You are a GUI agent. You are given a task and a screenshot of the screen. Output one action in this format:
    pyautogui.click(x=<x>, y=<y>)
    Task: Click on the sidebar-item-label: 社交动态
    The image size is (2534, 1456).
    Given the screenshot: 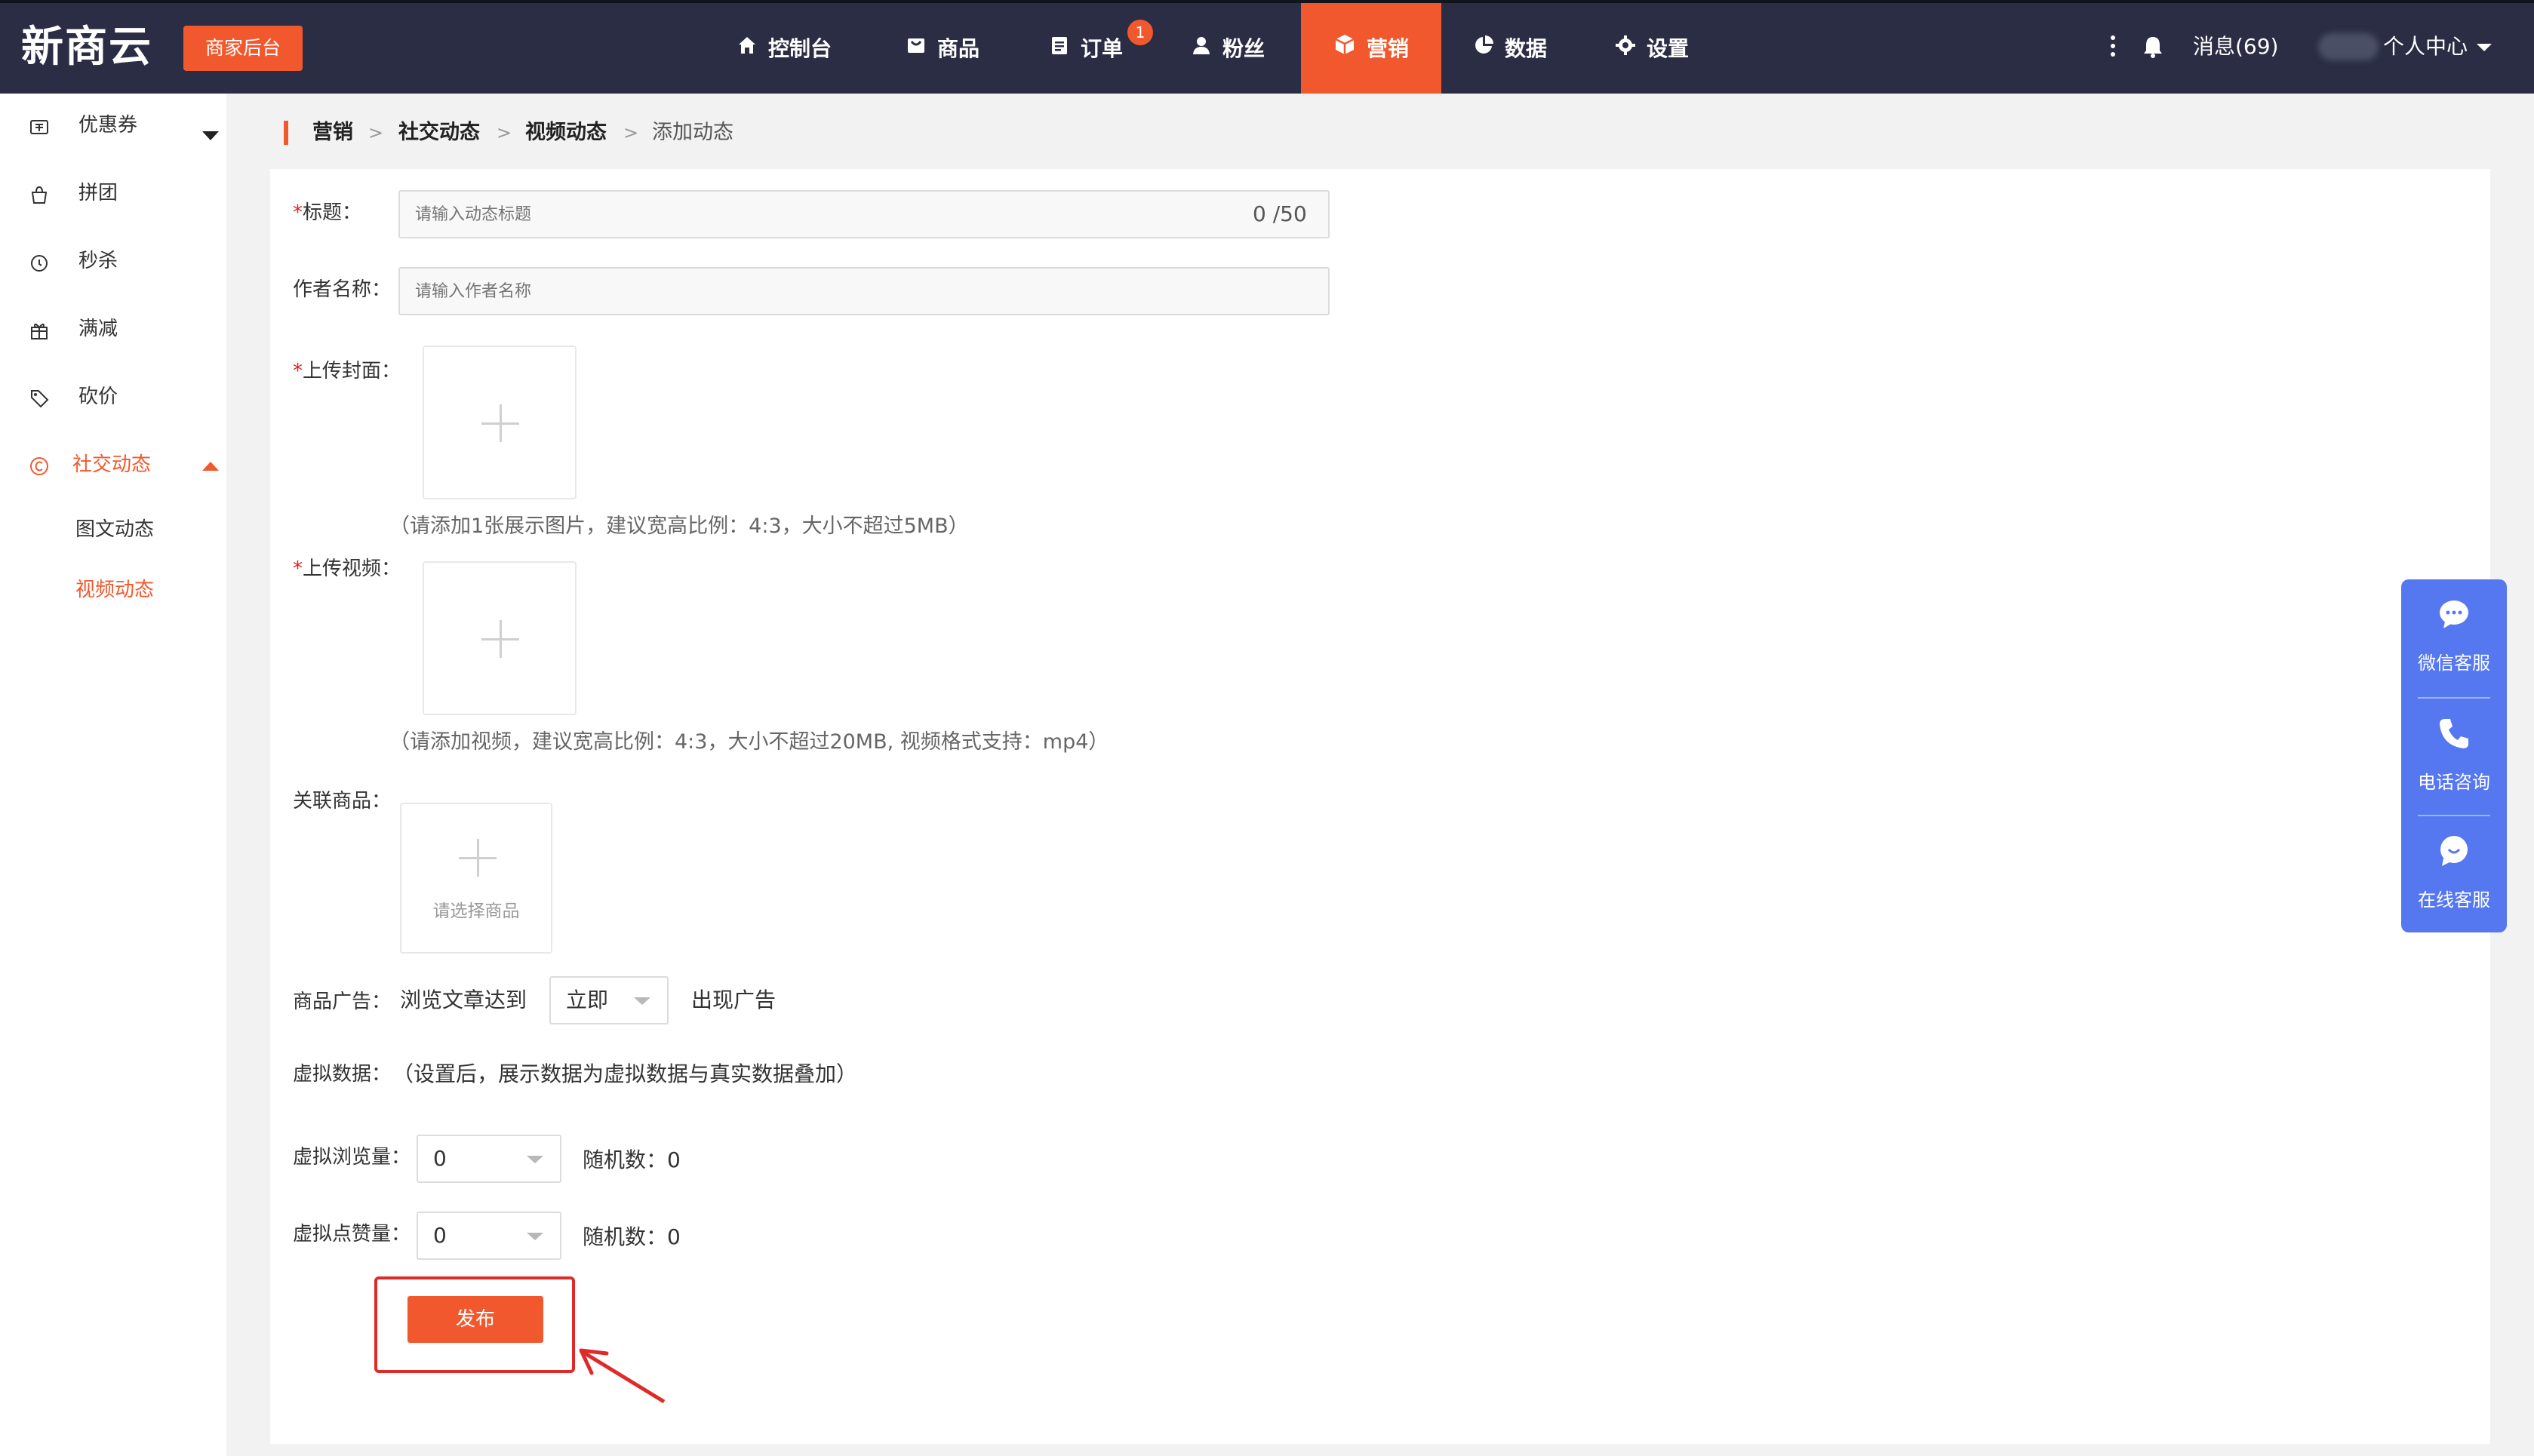 What is the action you would take?
    pyautogui.click(x=112, y=465)
    